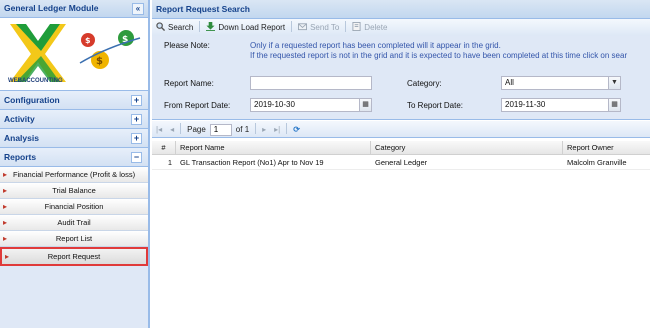 The width and height of the screenshot is (650, 328). Describe the element at coordinates (401, 129) in the screenshot. I see `pager-toolbar: |◂◂ Page of 1 ▸▸| ⟳` at that location.